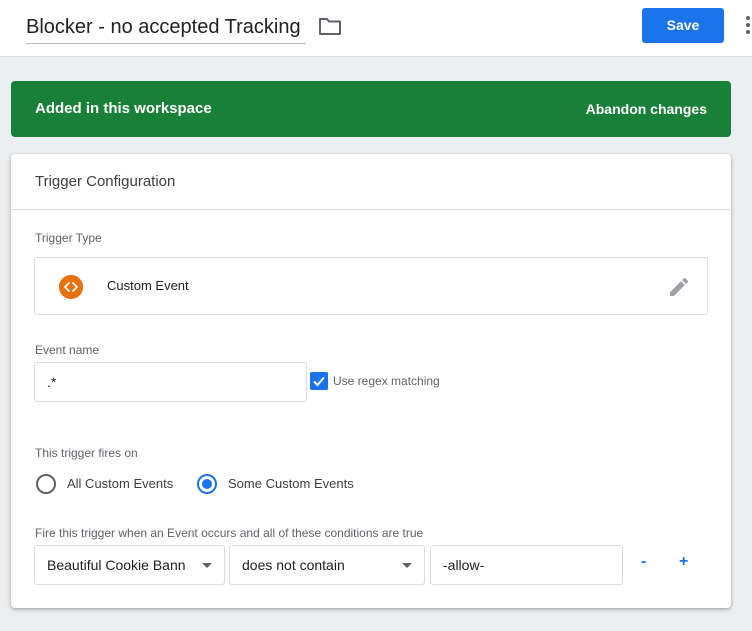  I want to click on trigger-type-selector: Custom Event, so click(371, 286).